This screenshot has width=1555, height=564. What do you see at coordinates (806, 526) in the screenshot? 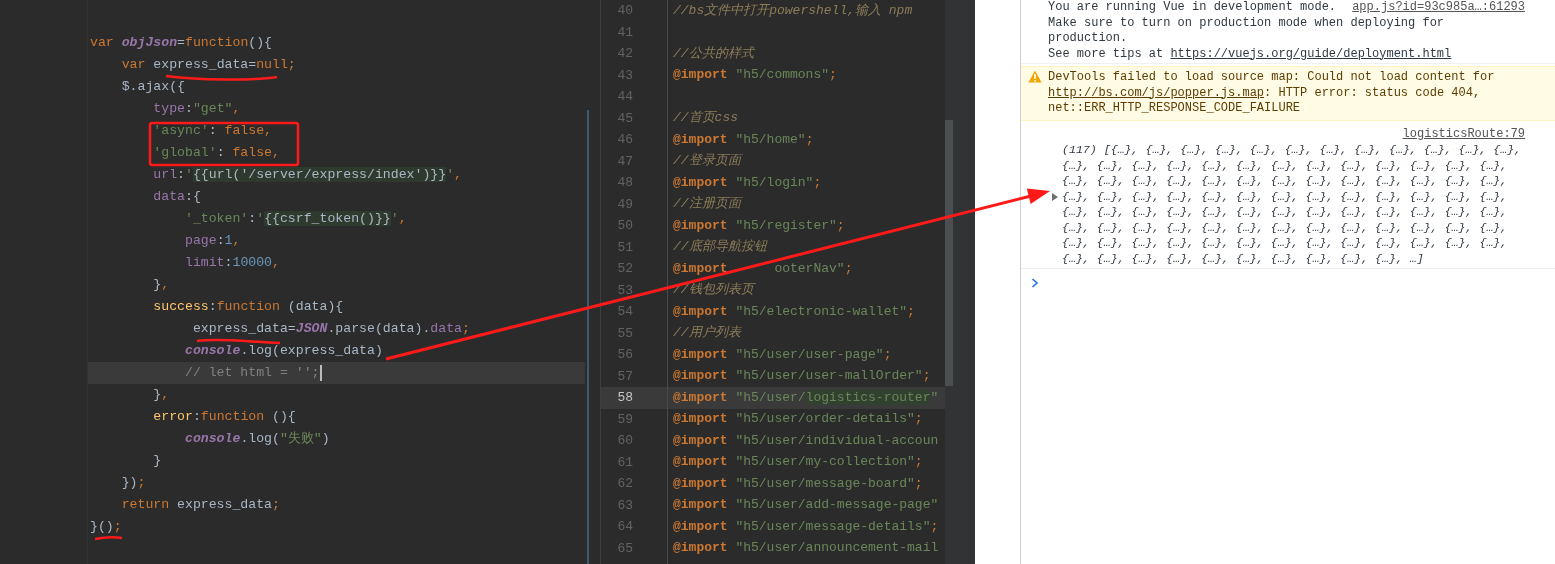
I see `code-line: @import "h5/user/message-details";` at bounding box center [806, 526].